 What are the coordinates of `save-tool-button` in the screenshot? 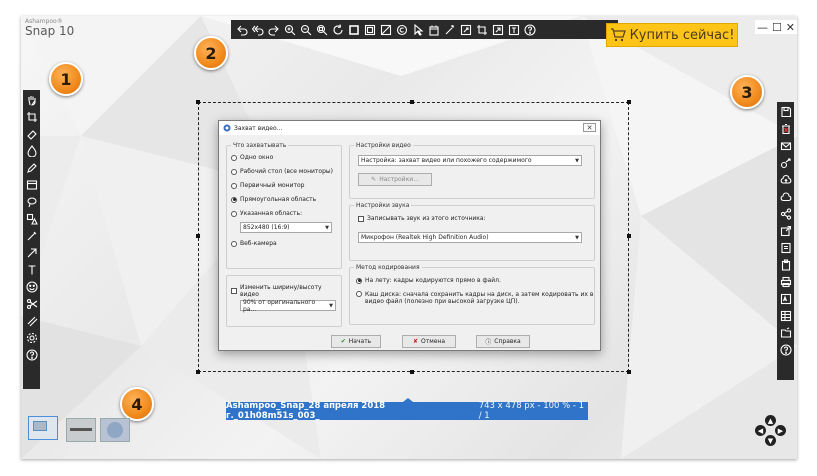 It's located at (785, 111).